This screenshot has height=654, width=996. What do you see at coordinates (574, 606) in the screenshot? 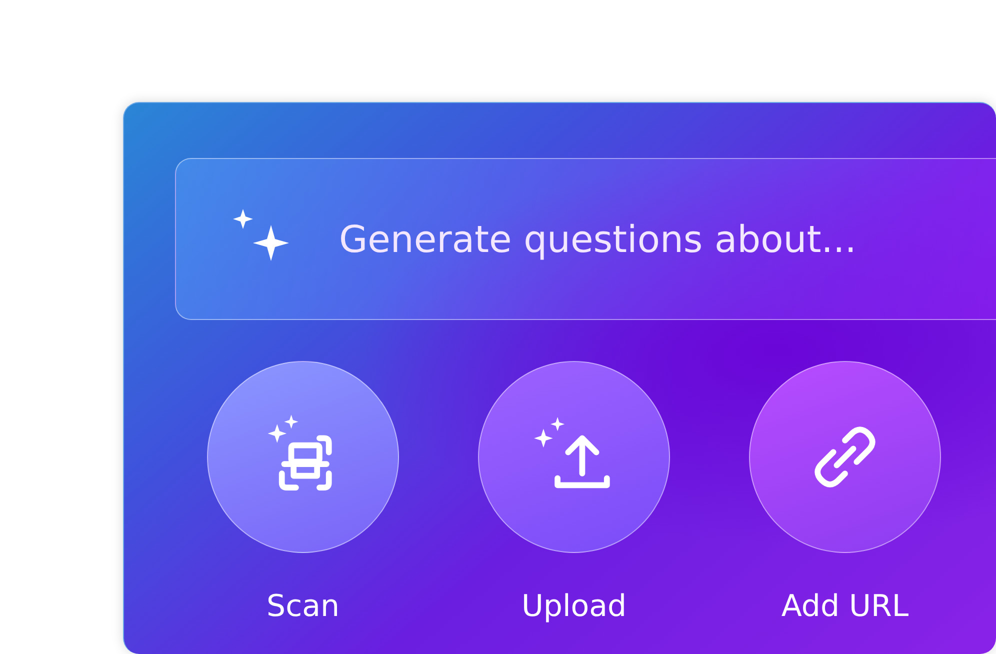
I see `action-label: Upload` at bounding box center [574, 606].